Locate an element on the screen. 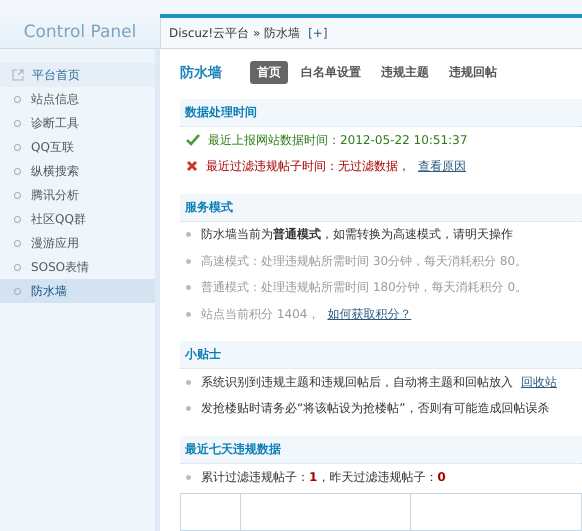  logo-subtitle: Control Panel is located at coordinates (80, 32).